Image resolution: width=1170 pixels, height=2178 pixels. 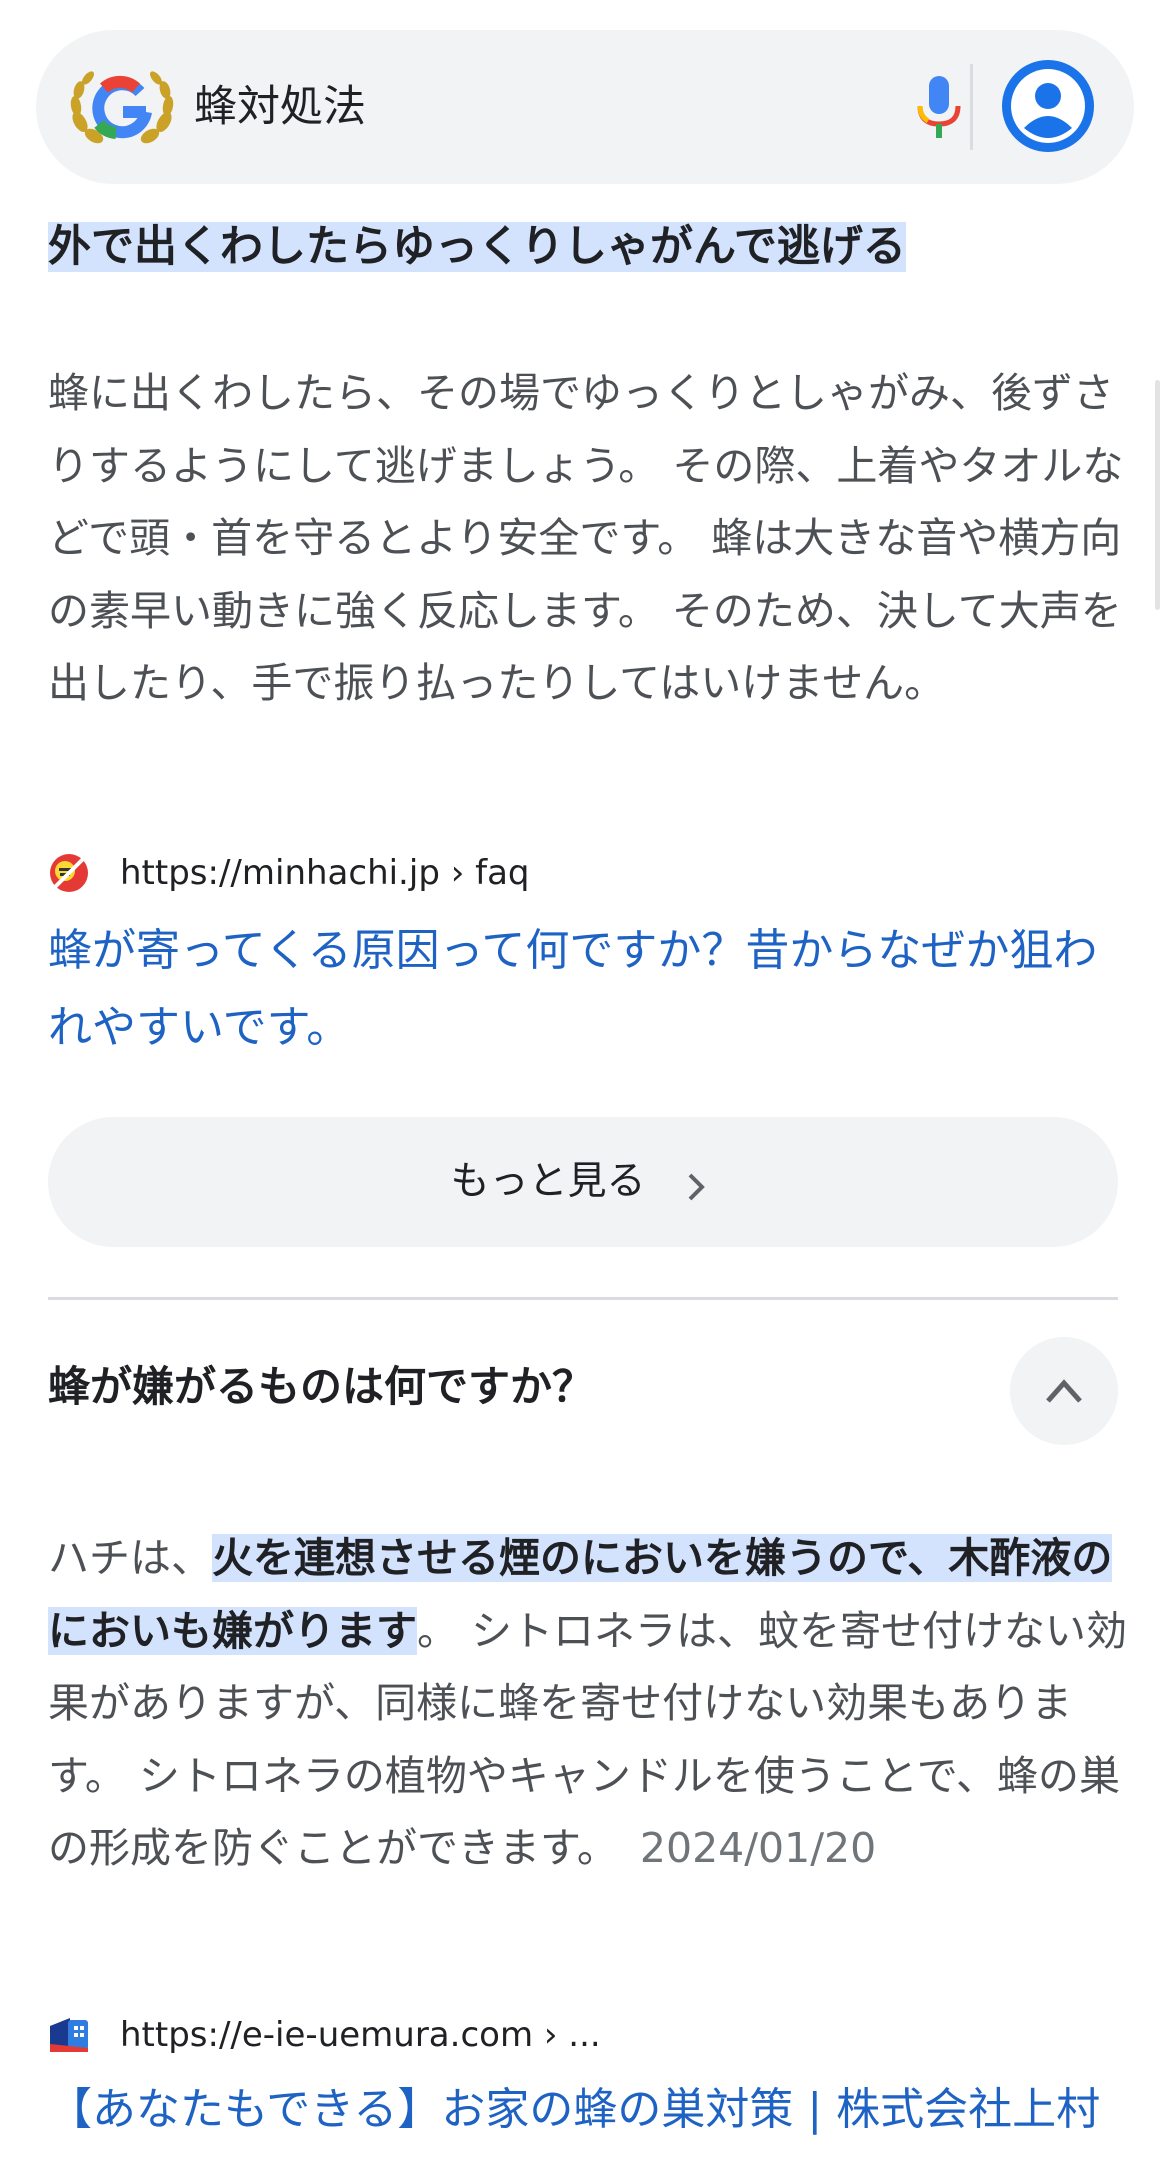 What do you see at coordinates (122, 107) in the screenshot?
I see `google-g-laurel-logo` at bounding box center [122, 107].